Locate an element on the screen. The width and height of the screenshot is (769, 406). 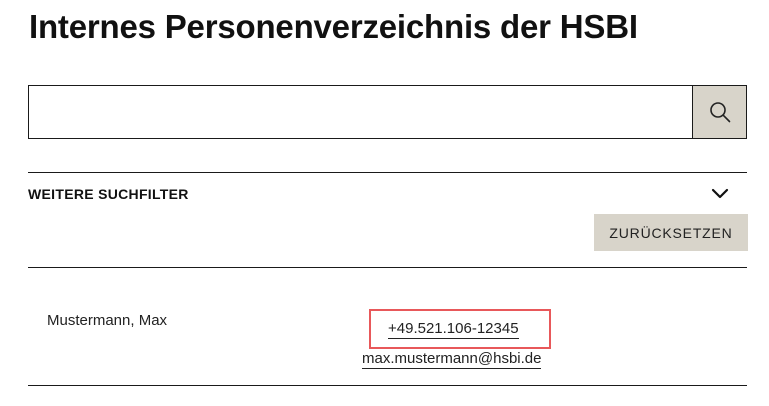
reset-button: ZURÜCKSETZEN is located at coordinates (671, 232).